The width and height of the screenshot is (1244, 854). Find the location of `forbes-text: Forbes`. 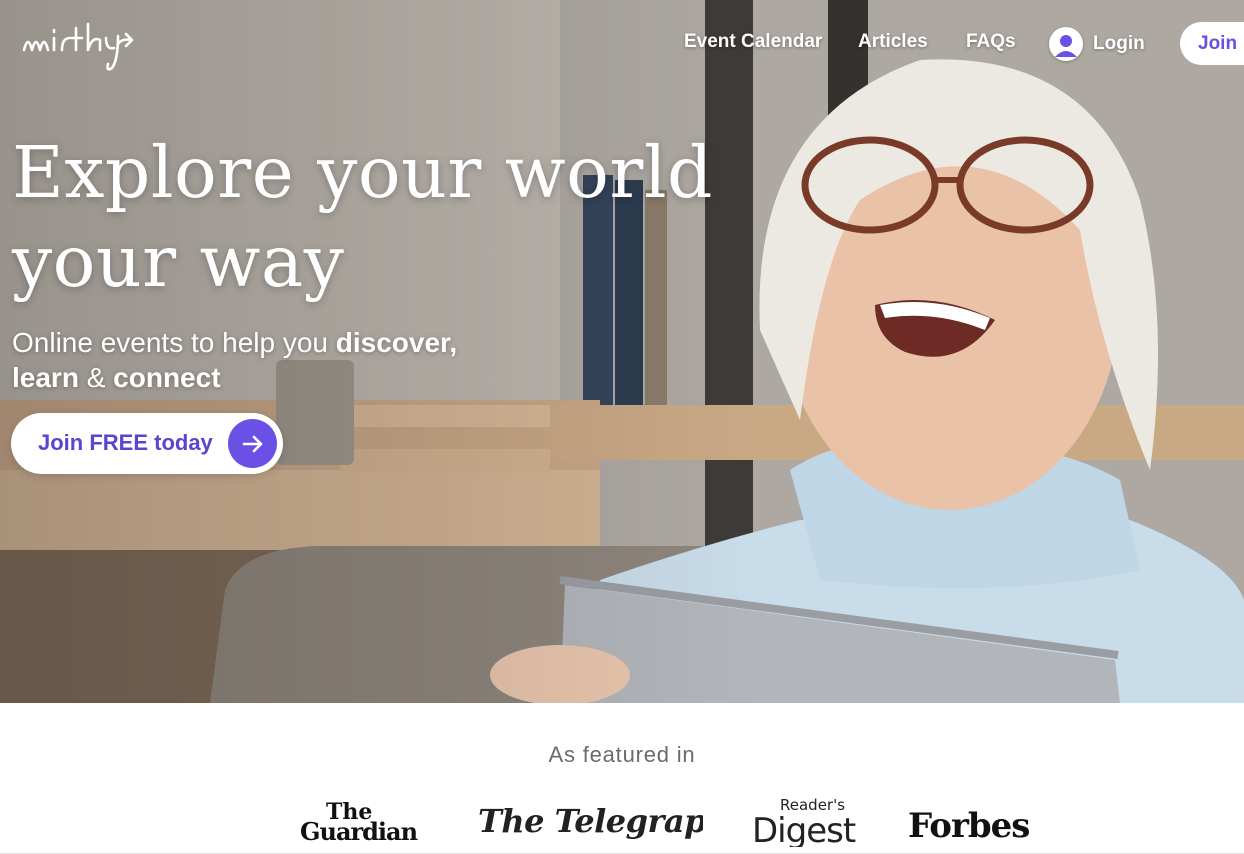

forbes-text: Forbes is located at coordinates (968, 824).